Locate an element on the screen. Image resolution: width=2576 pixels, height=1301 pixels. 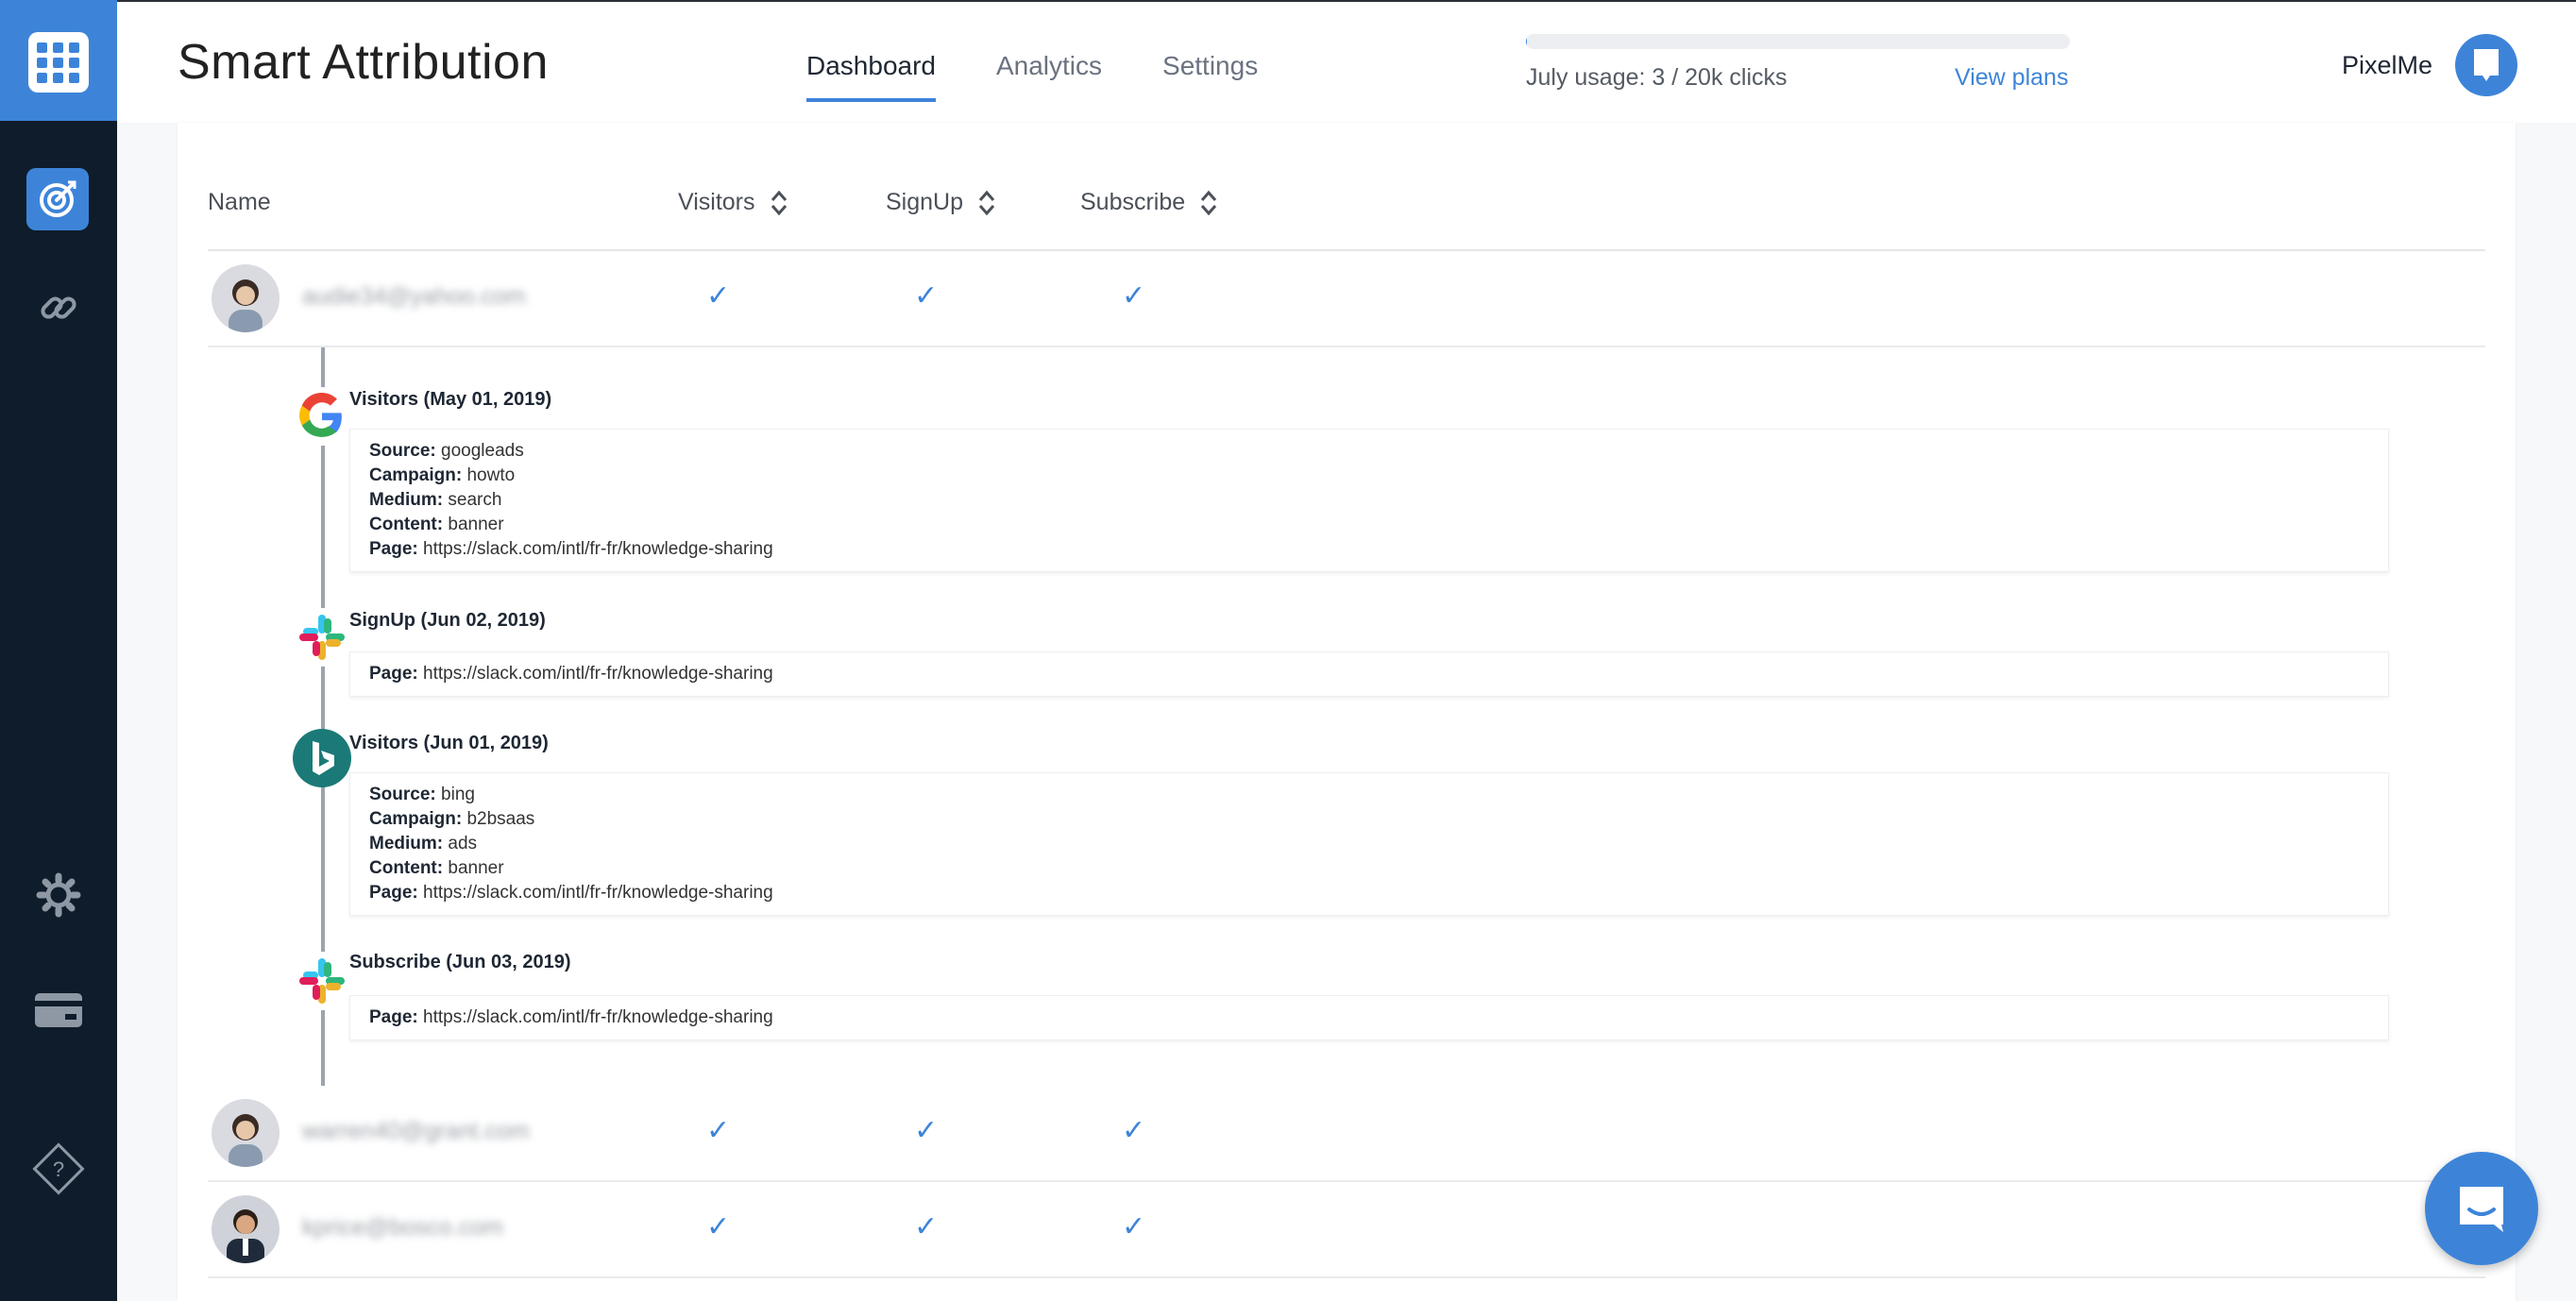
gear-icon is located at coordinates (59, 895).